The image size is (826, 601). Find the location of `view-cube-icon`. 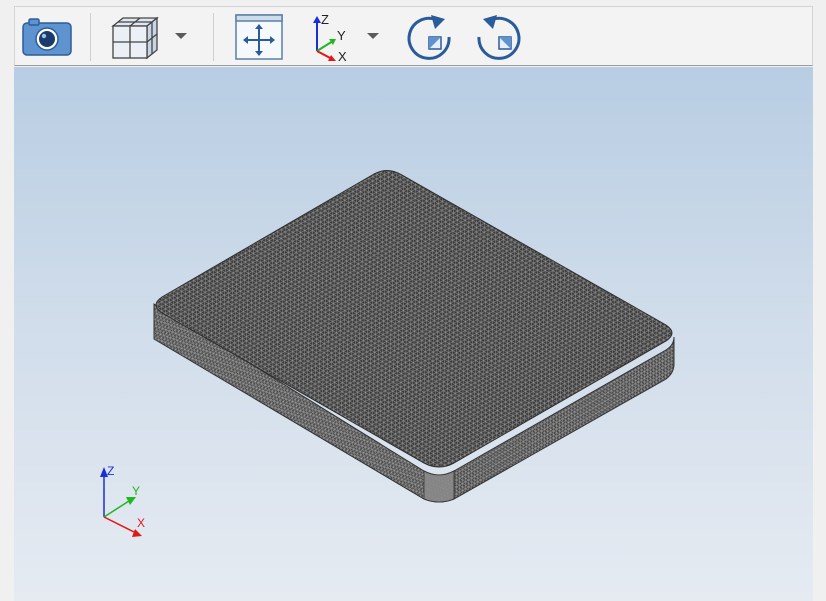

view-cube-icon is located at coordinates (135, 38).